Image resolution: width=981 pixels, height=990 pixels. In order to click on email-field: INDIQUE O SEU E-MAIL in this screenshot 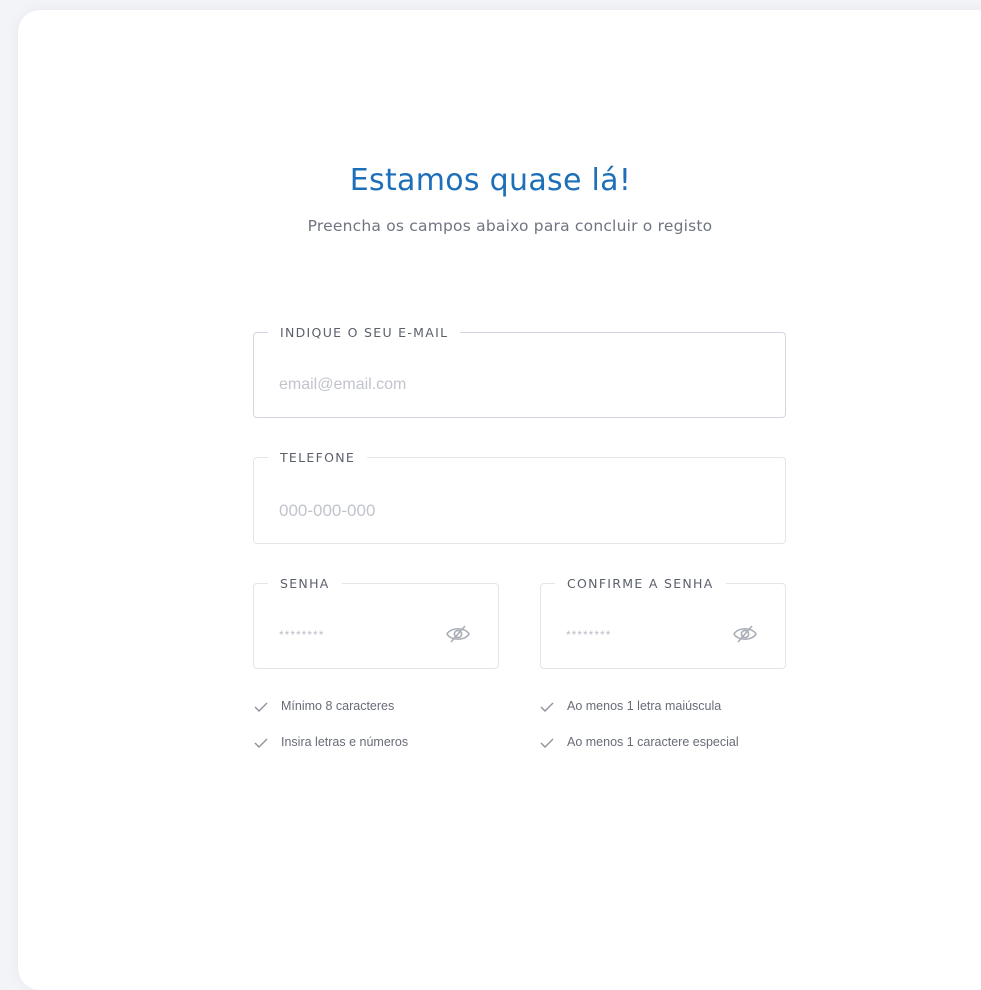, I will do `click(519, 371)`.